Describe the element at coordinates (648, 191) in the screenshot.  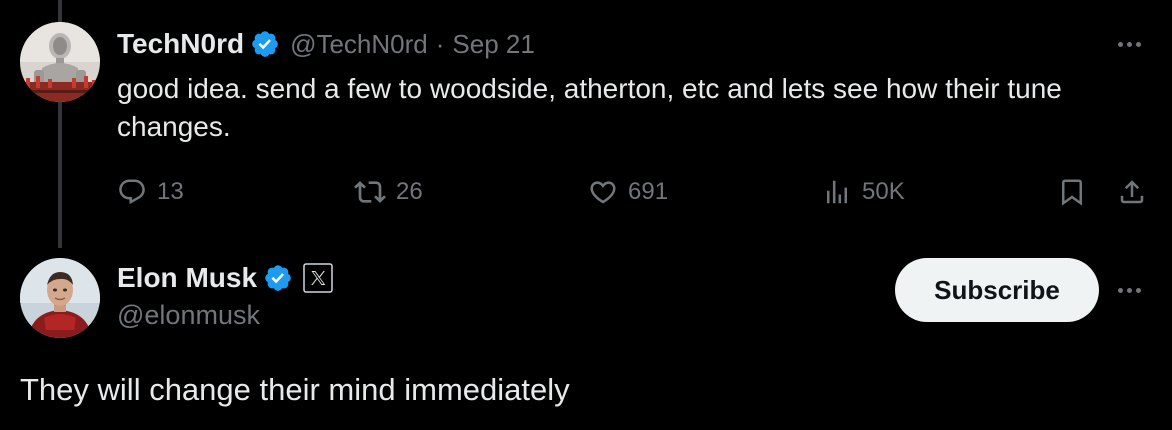
I see `like-count: 691` at that location.